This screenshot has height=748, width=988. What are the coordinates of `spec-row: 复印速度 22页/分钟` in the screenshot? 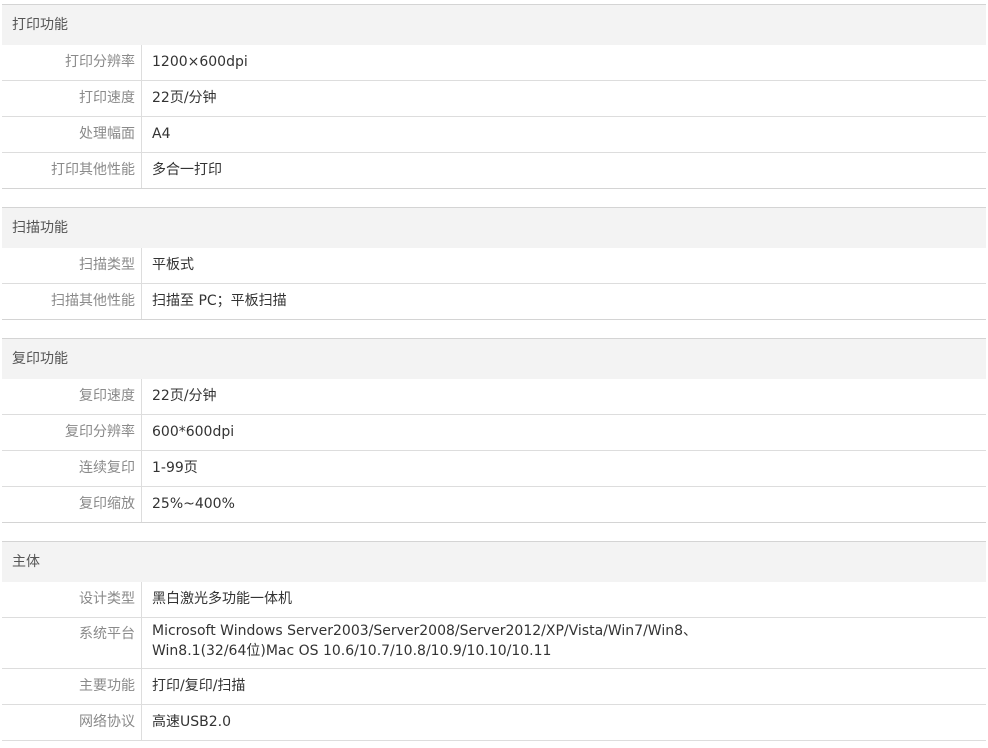 It's located at (494, 397).